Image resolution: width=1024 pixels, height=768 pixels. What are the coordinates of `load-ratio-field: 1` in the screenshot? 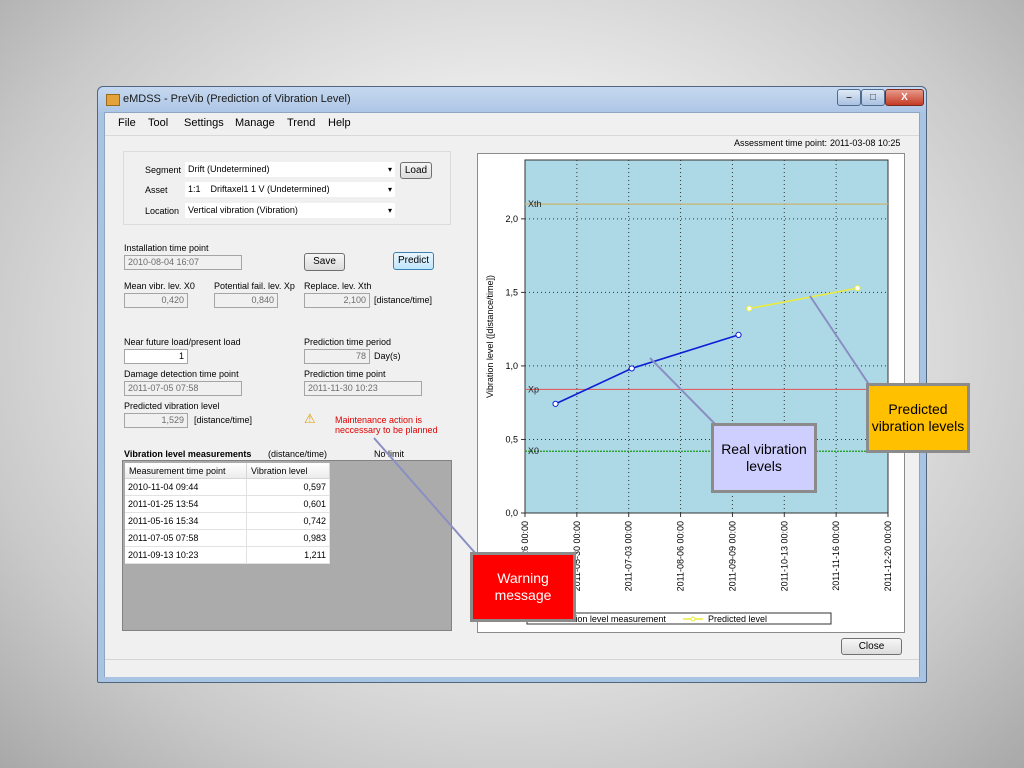 It's located at (156, 356).